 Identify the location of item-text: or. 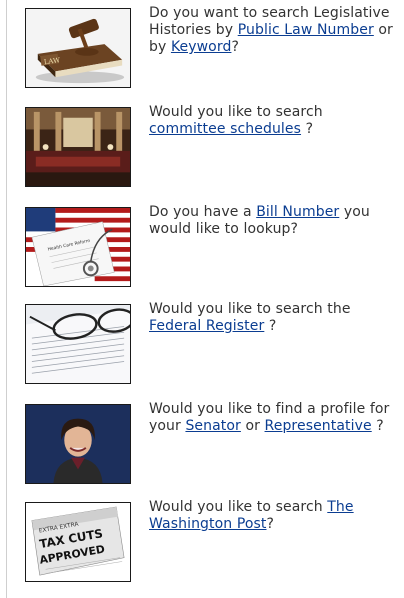
(252, 426).